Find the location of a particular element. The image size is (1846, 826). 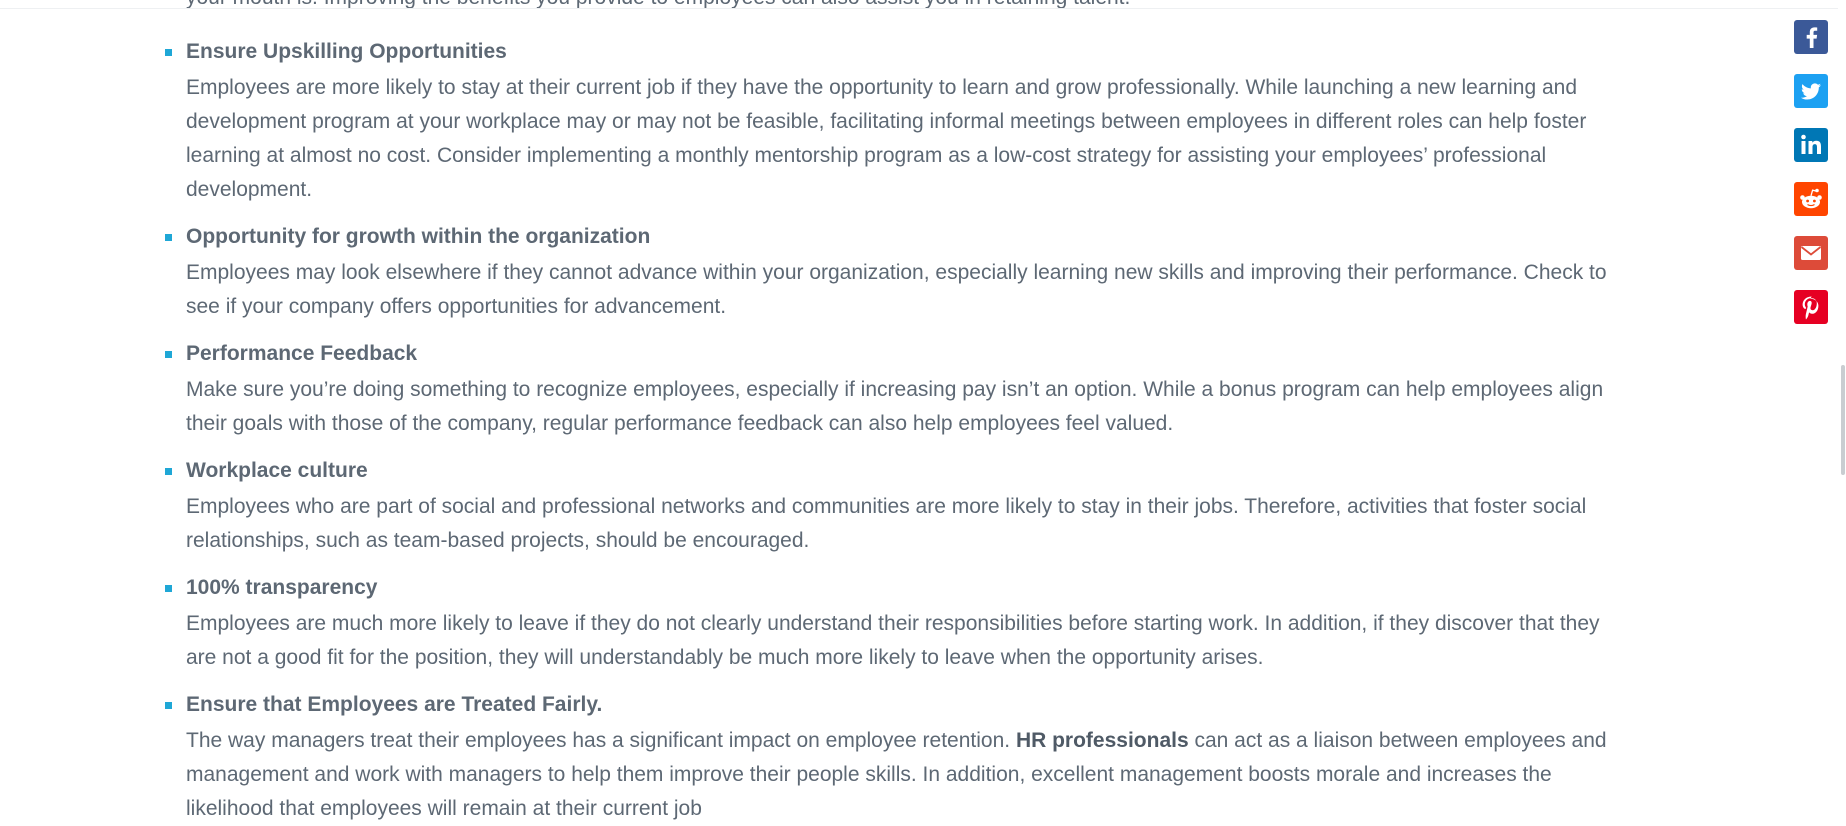

share-email-button is located at coordinates (1811, 253).